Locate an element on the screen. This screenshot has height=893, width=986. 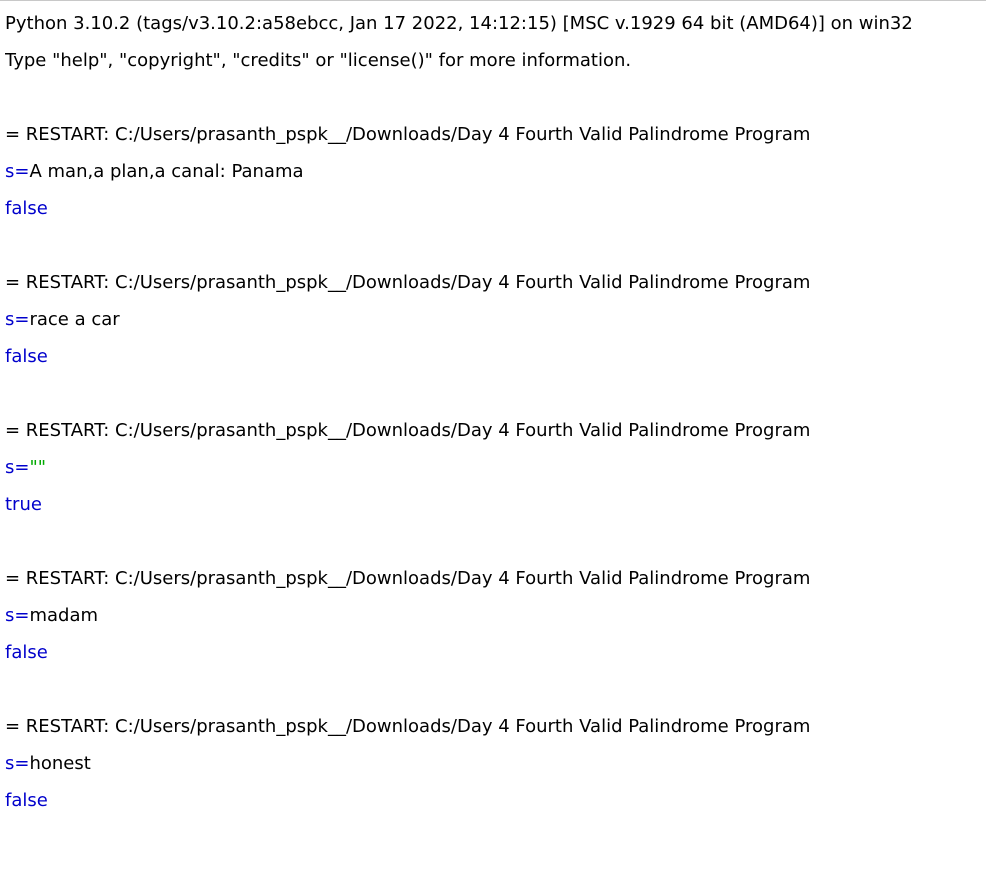
output-line: true is located at coordinates (23, 504).